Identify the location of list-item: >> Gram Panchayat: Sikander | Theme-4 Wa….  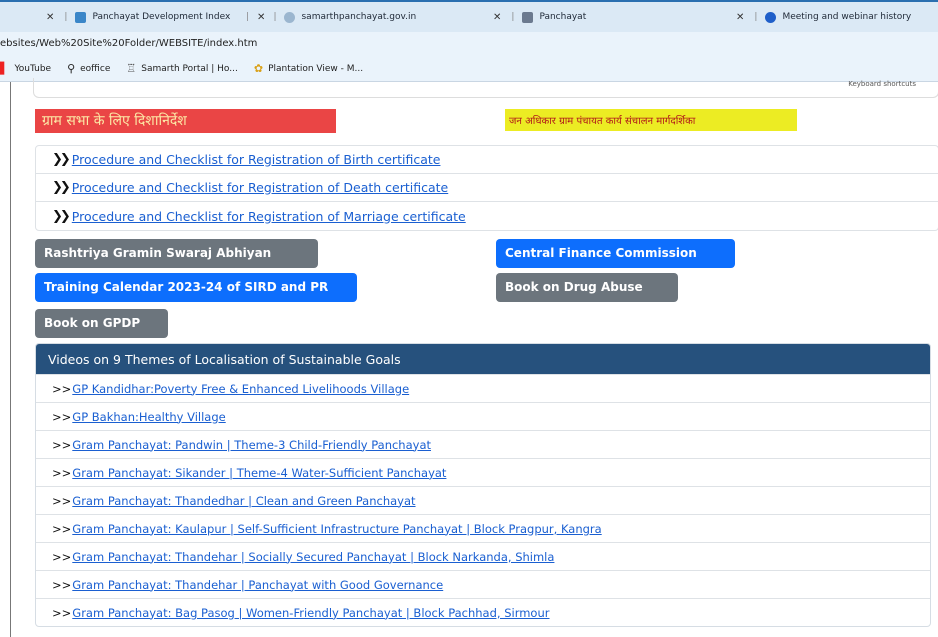
(483, 472).